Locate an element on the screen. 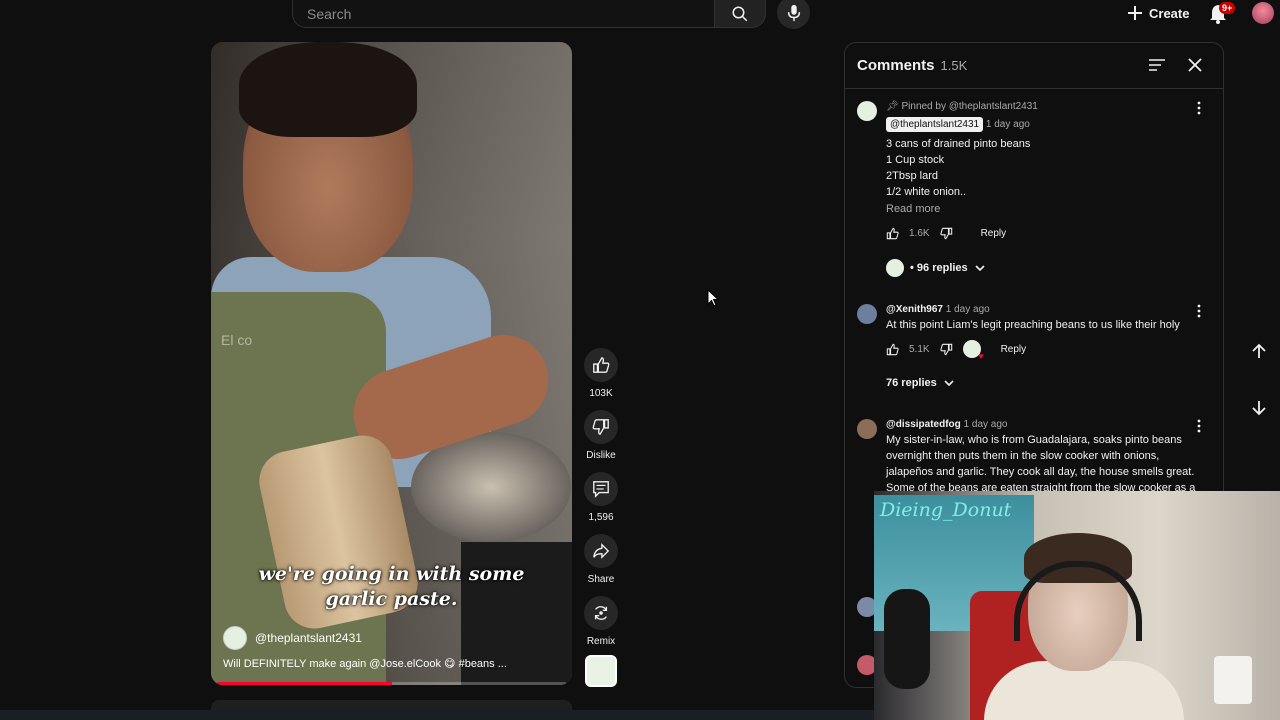  channel-name: @theplantslant2431 is located at coordinates (308, 638).